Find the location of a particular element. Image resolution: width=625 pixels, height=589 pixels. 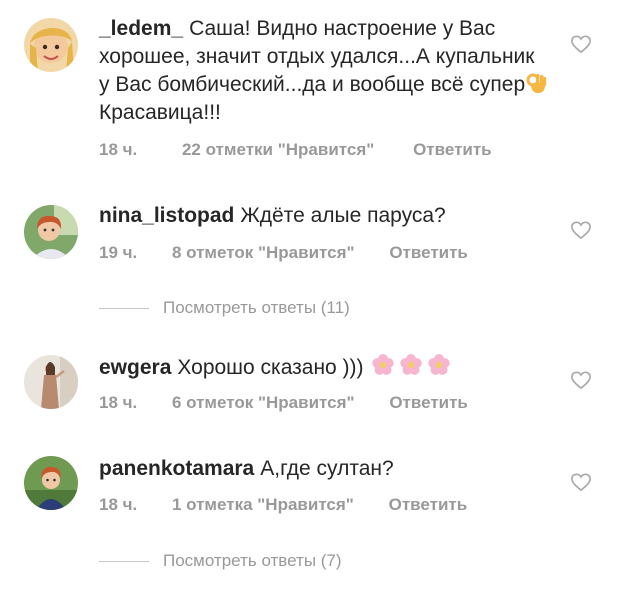

likes-count: 1 отметка "Нравится" is located at coordinates (263, 505).